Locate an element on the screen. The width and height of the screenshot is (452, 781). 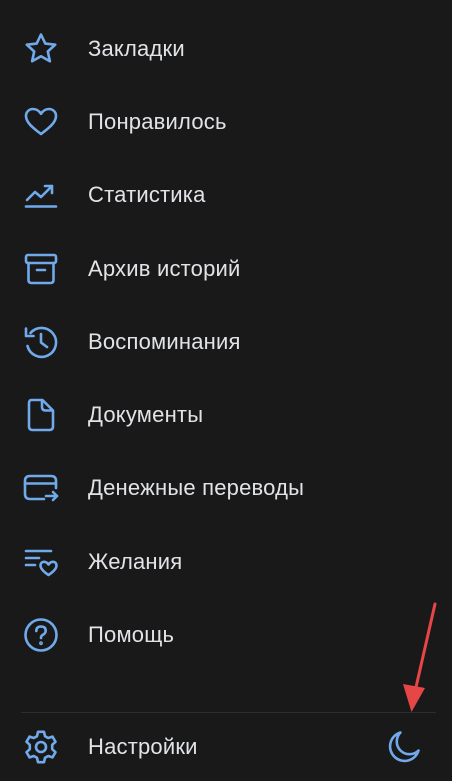
archive-box-icon is located at coordinates (41, 269).